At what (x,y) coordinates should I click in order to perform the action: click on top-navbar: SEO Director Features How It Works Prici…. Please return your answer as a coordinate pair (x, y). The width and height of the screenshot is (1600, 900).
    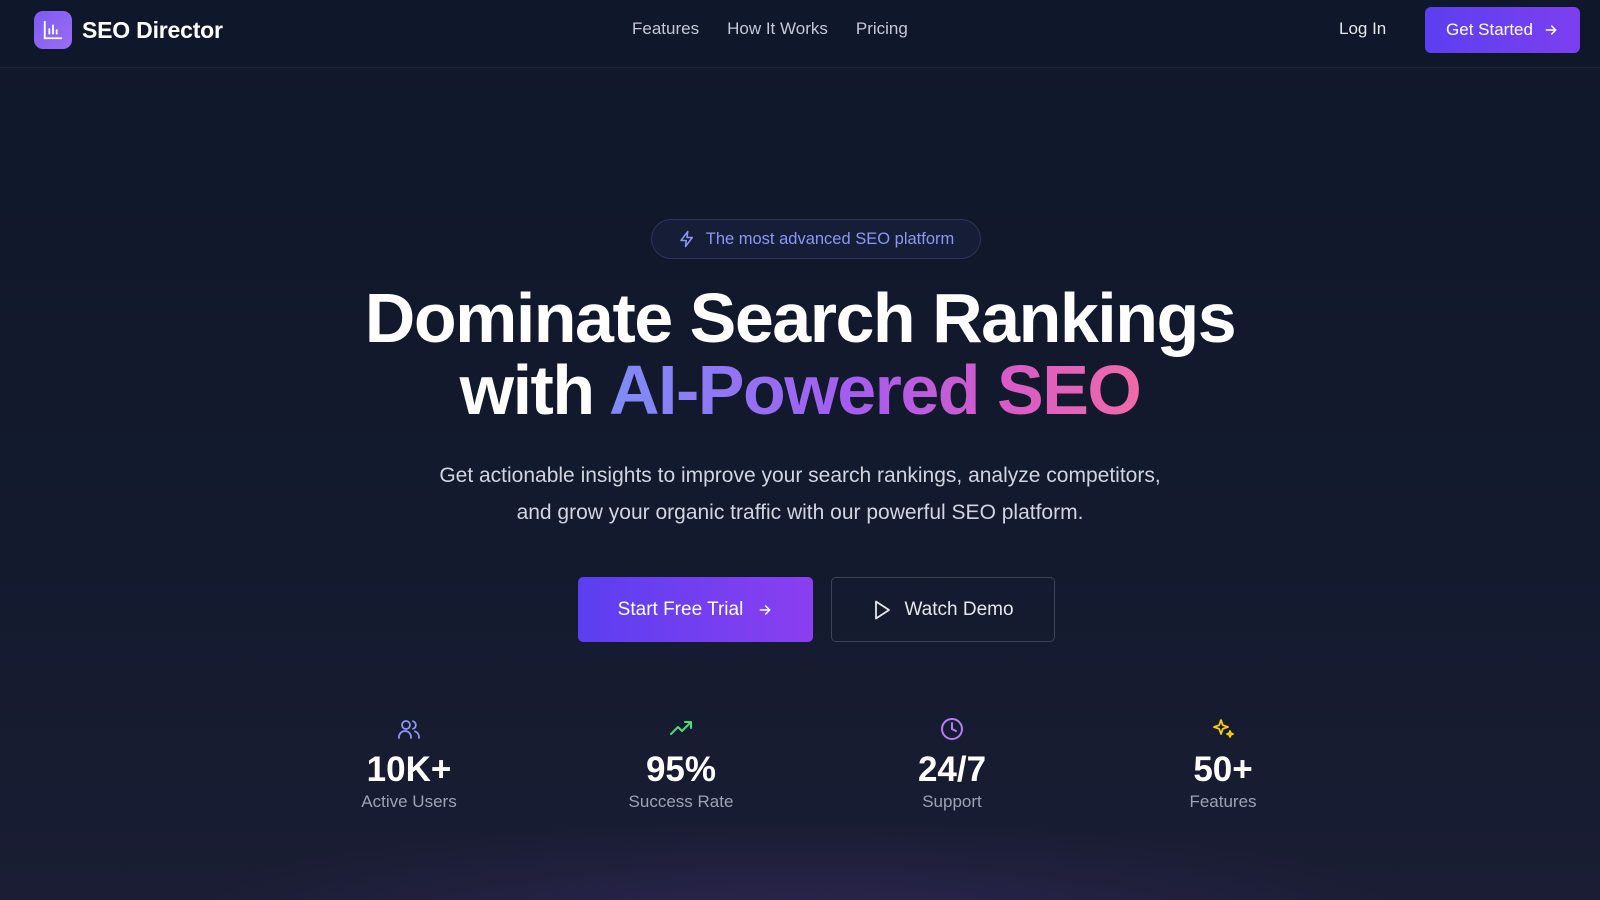
    Looking at the image, I should click on (800, 34).